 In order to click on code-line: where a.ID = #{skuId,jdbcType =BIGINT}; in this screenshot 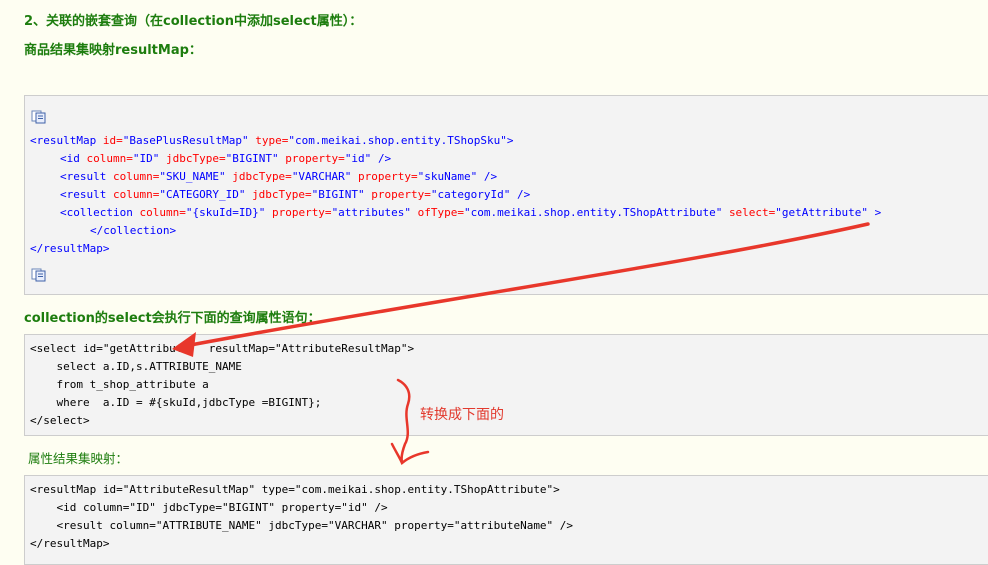, I will do `click(176, 402)`.